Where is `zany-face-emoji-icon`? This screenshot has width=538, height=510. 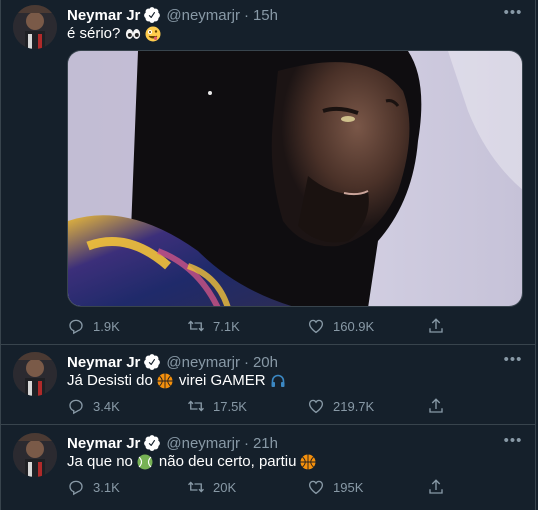 zany-face-emoji-icon is located at coordinates (153, 34).